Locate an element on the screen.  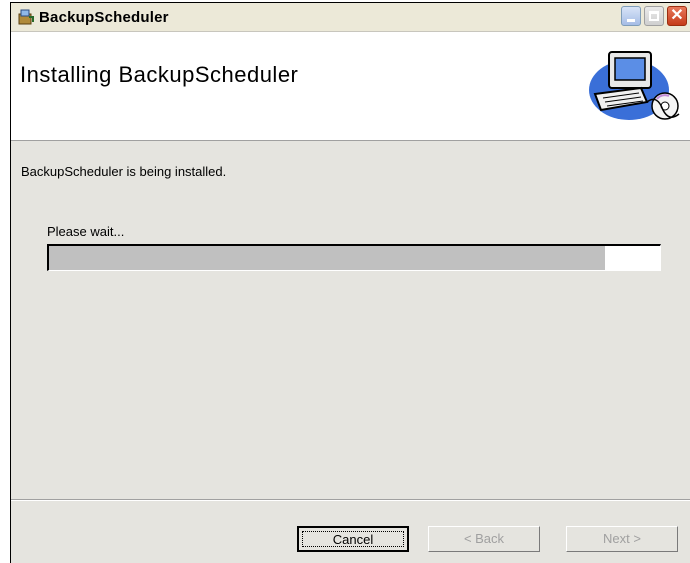
installer-icon is located at coordinates (26, 17).